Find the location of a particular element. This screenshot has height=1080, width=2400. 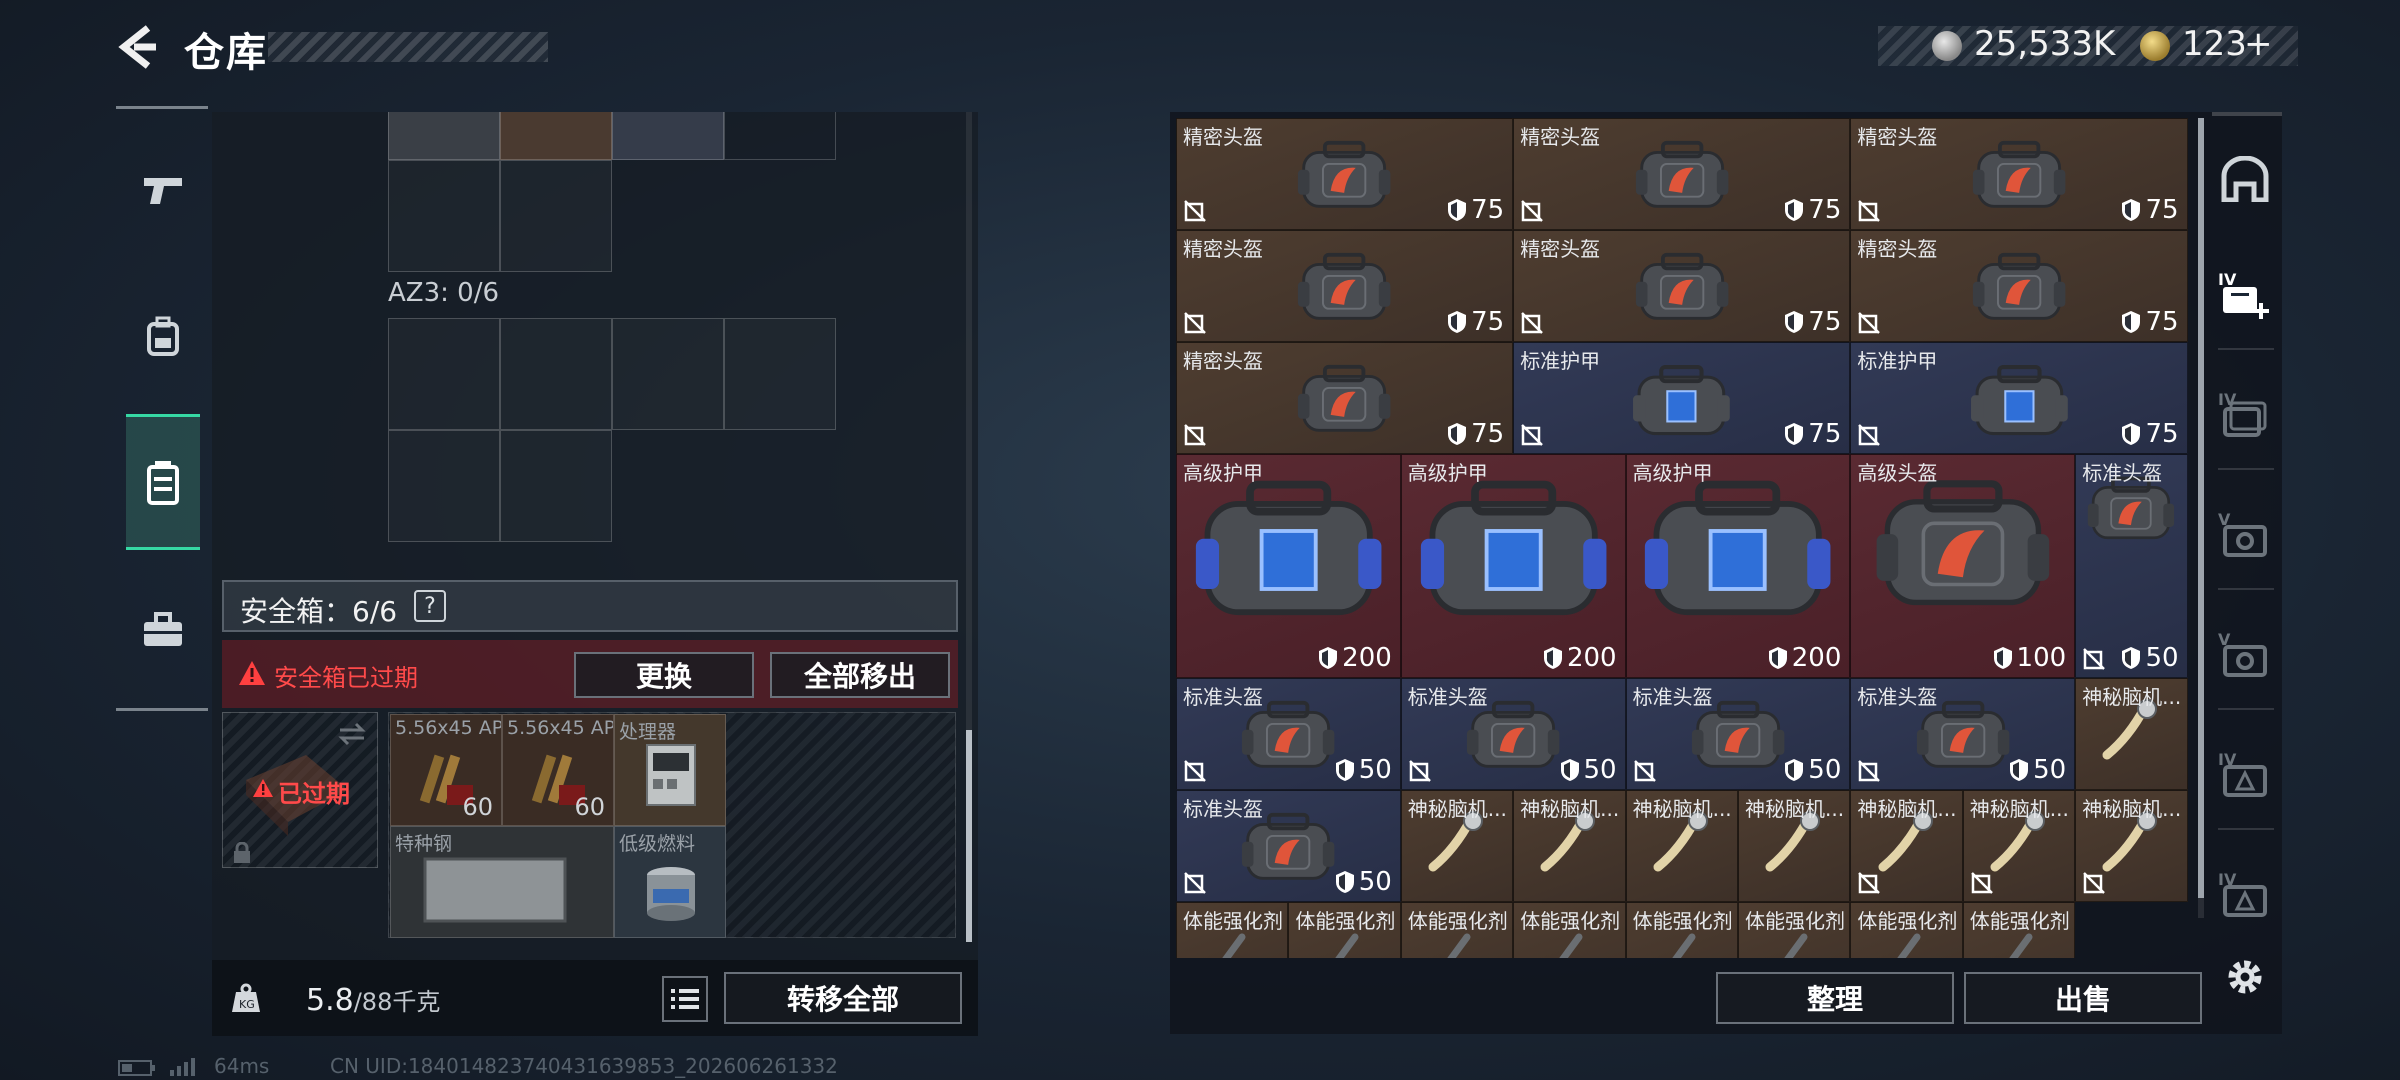

settings-button is located at coordinates (2245, 977).